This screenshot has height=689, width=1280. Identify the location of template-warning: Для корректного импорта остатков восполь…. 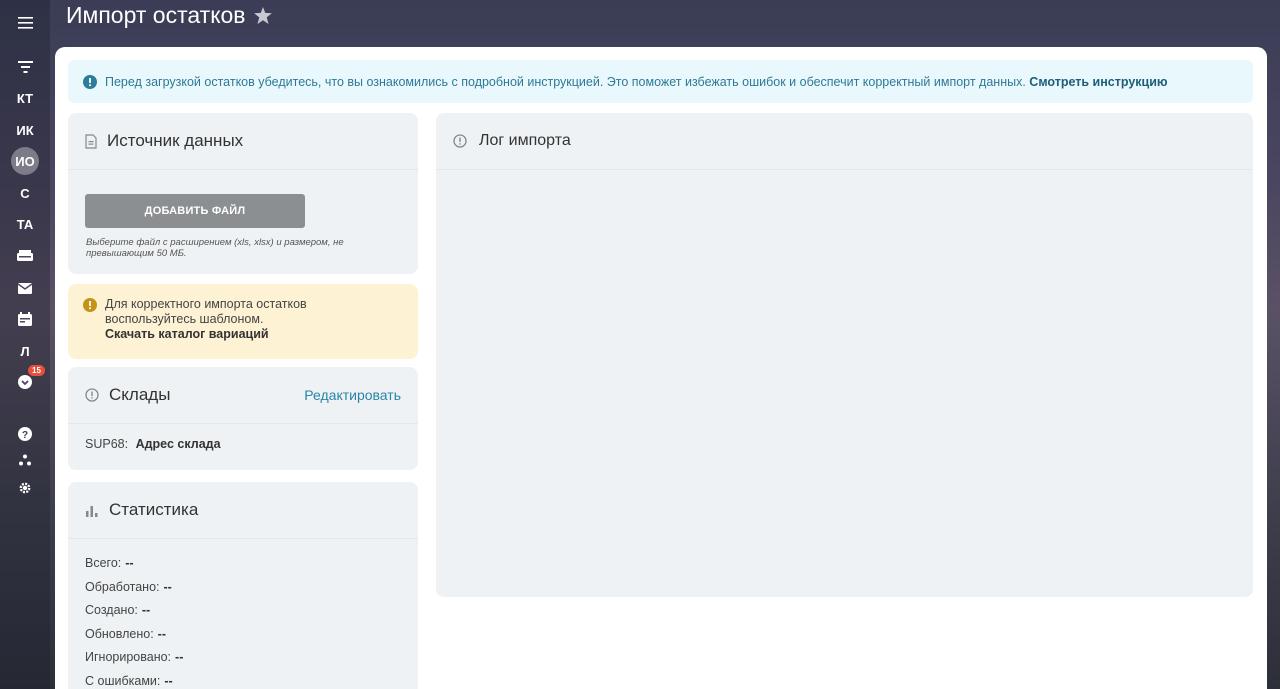
(243, 321).